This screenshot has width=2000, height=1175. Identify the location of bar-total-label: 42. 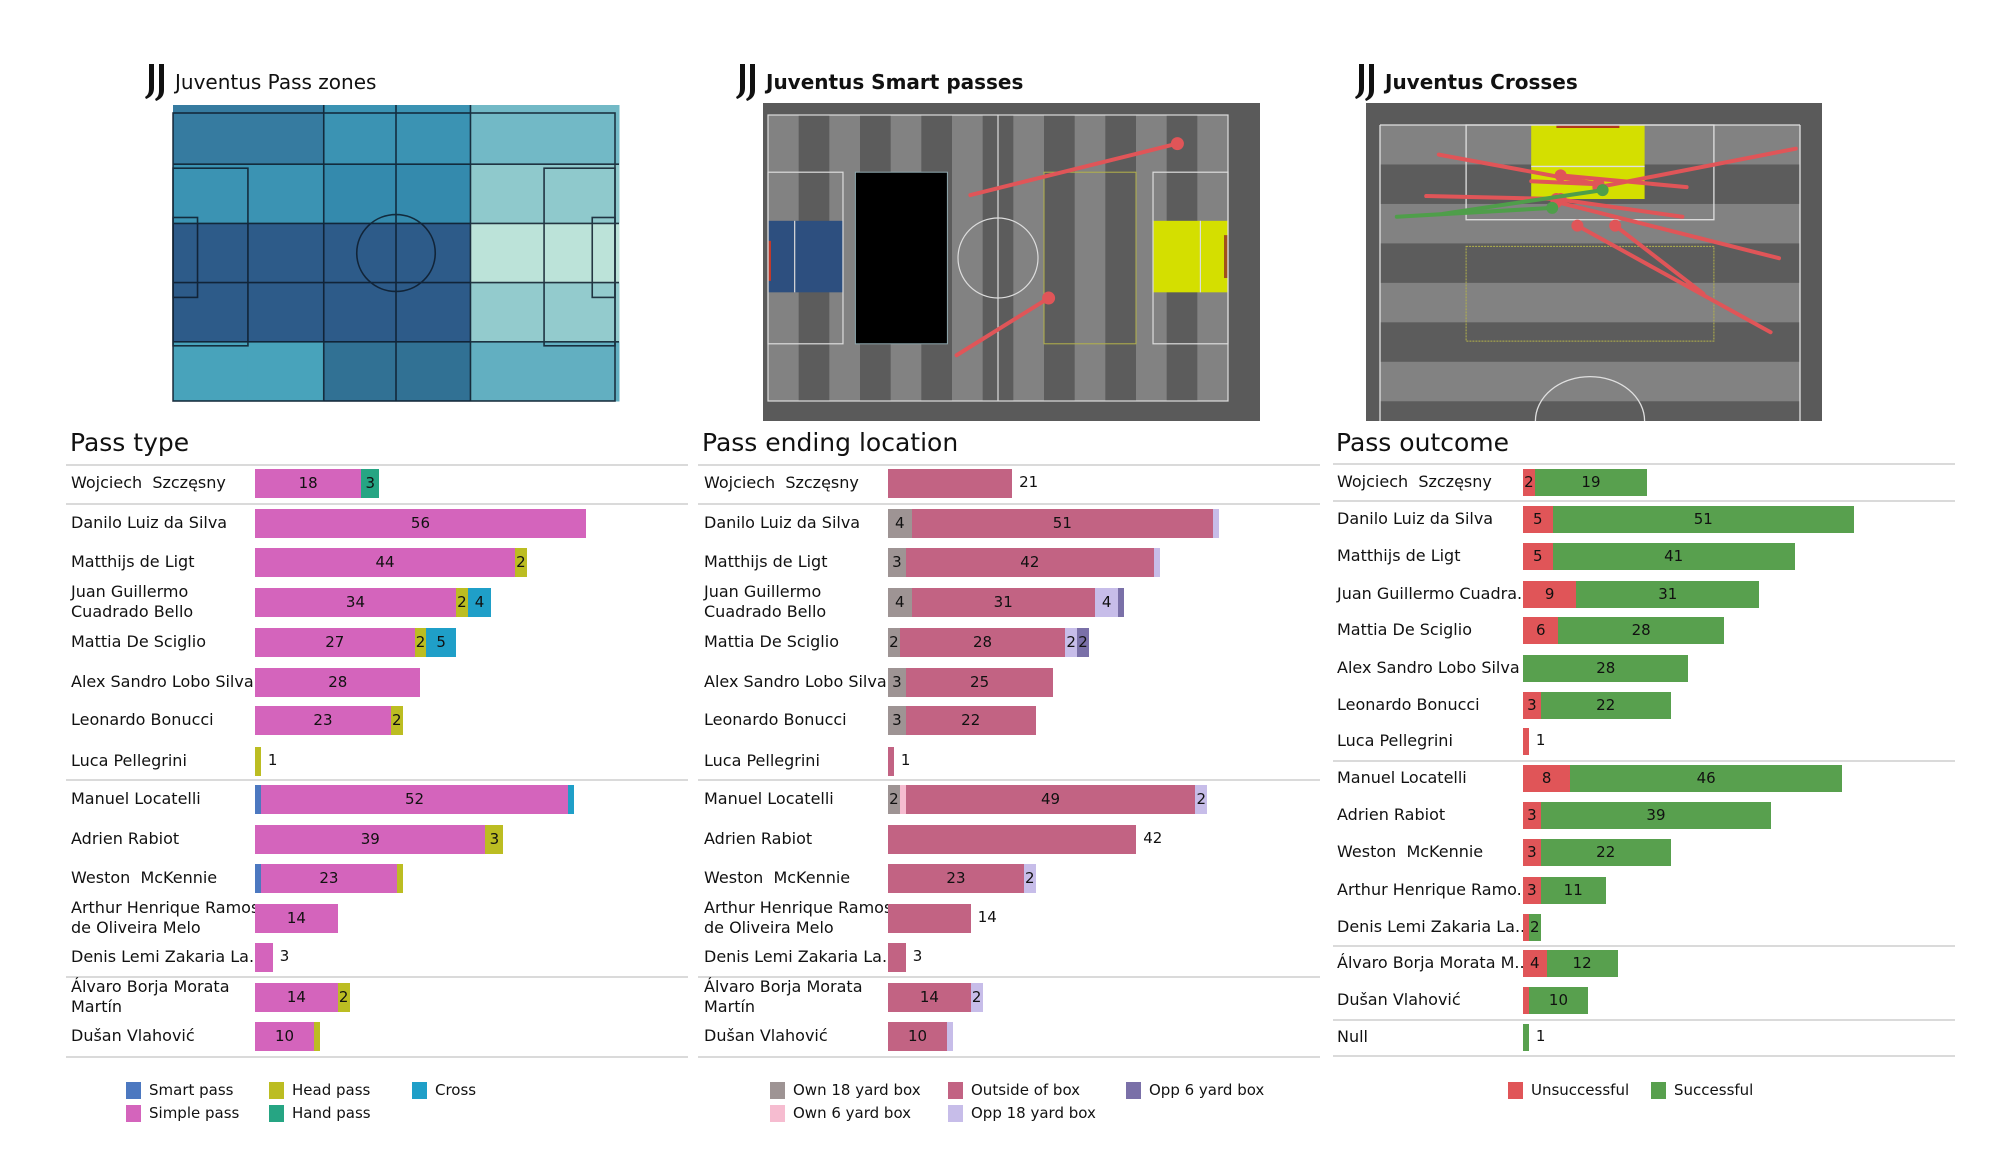
(1153, 838).